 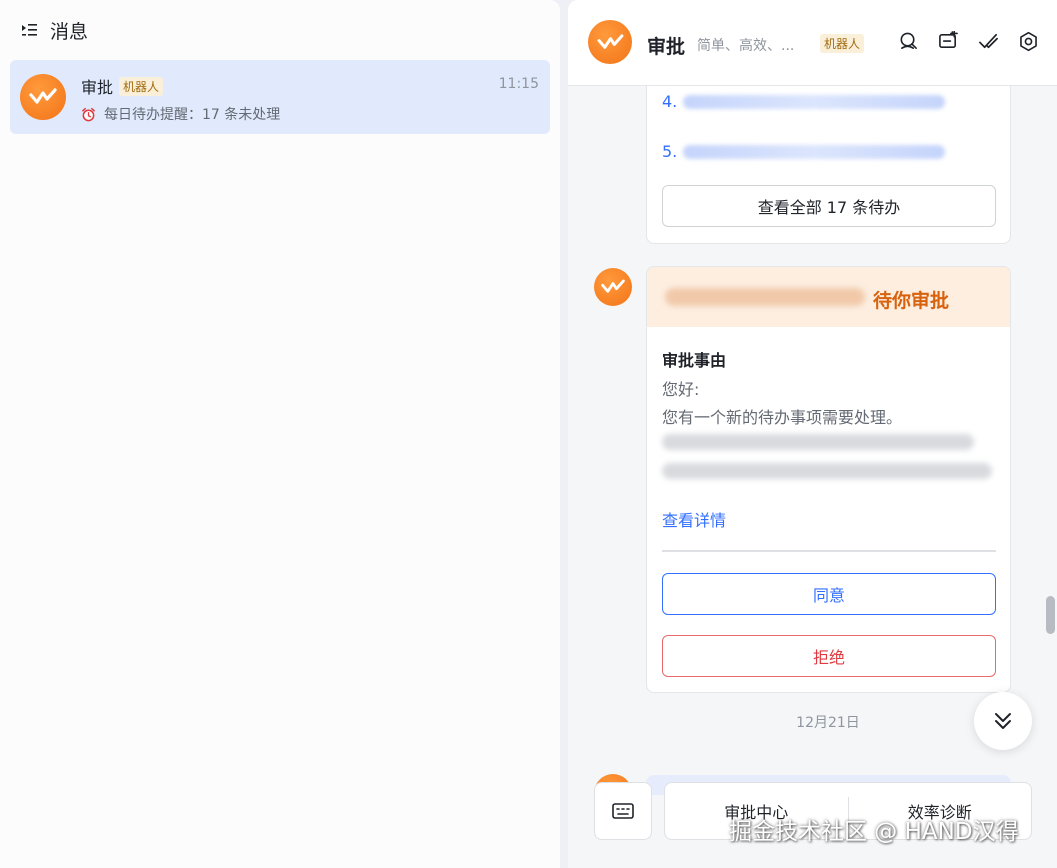 What do you see at coordinates (69, 31) in the screenshot?
I see `page-title: 消息` at bounding box center [69, 31].